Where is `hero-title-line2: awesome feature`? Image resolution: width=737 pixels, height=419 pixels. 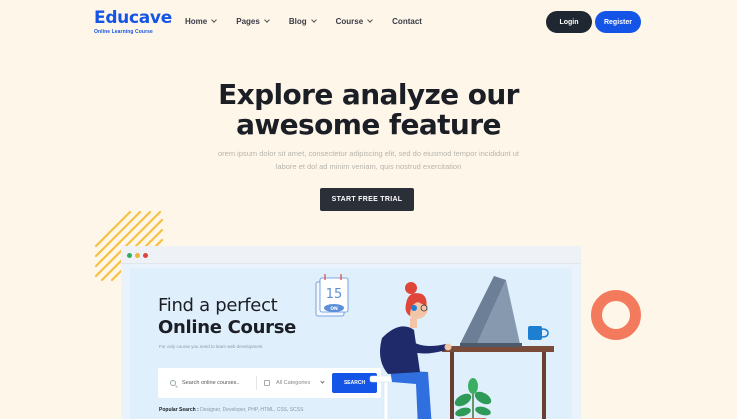 hero-title-line2: awesome feature is located at coordinates (368, 124).